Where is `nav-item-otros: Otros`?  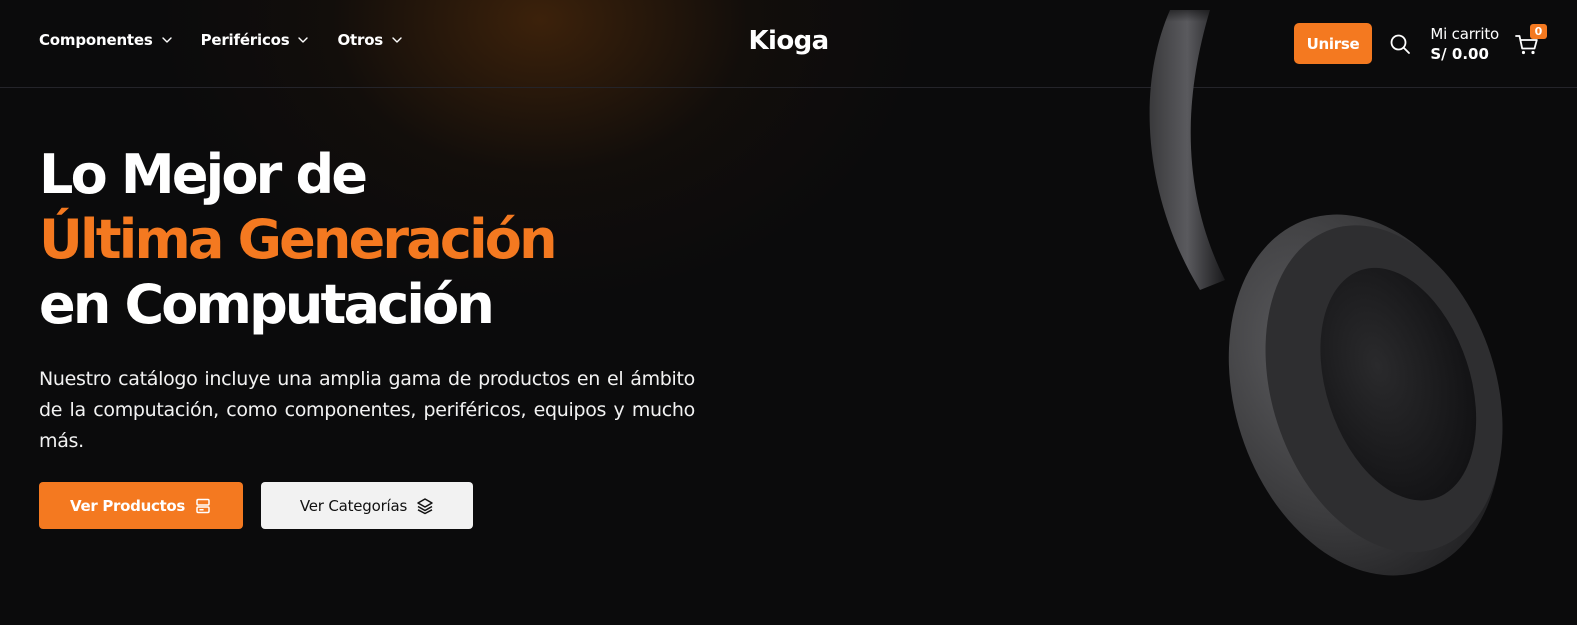
nav-item-otros: Otros is located at coordinates (370, 40).